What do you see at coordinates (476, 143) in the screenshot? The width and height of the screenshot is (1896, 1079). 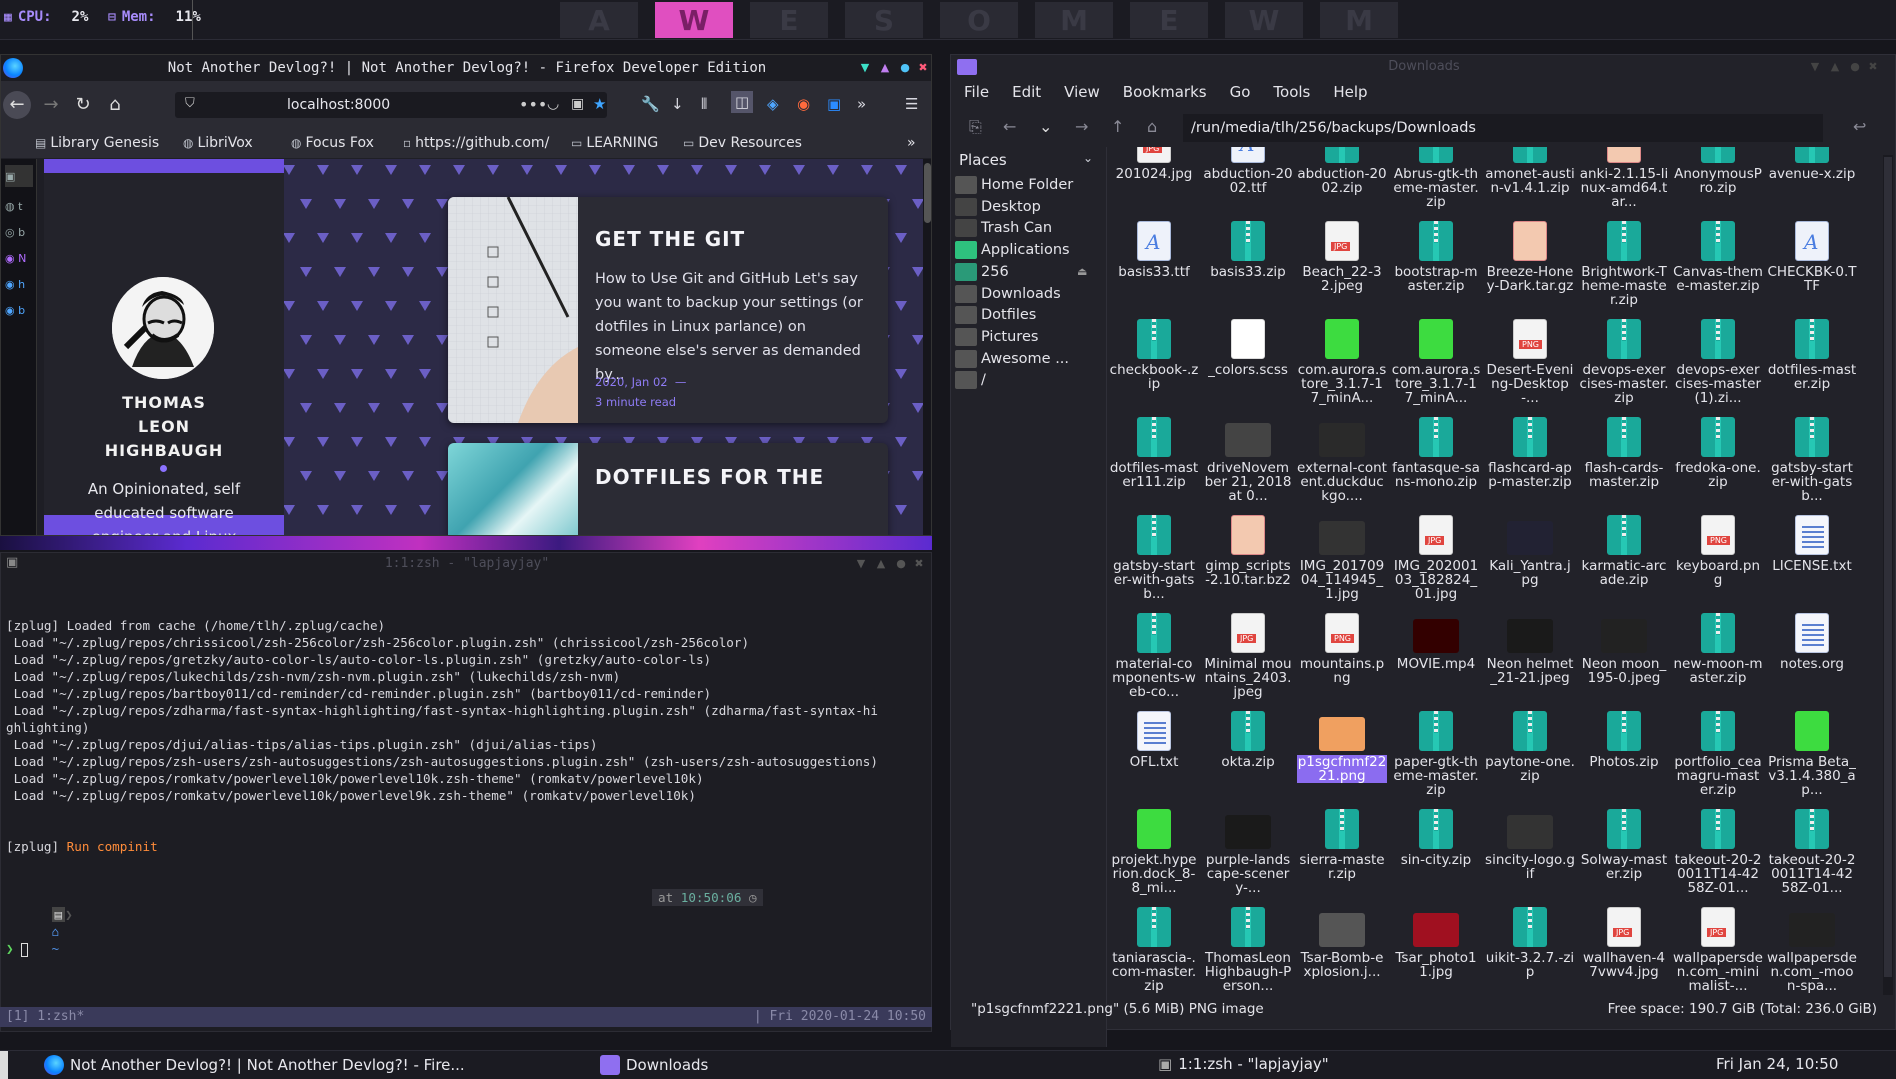 I see `bookmark-item: ▫ https://github.com/` at bounding box center [476, 143].